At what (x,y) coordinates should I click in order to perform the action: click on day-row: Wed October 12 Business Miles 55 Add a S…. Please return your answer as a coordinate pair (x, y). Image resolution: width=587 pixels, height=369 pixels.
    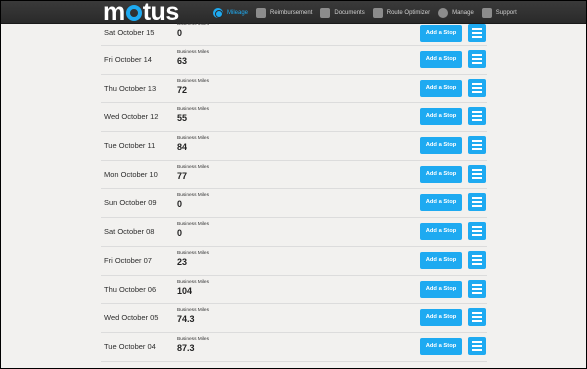
    Looking at the image, I should click on (294, 118).